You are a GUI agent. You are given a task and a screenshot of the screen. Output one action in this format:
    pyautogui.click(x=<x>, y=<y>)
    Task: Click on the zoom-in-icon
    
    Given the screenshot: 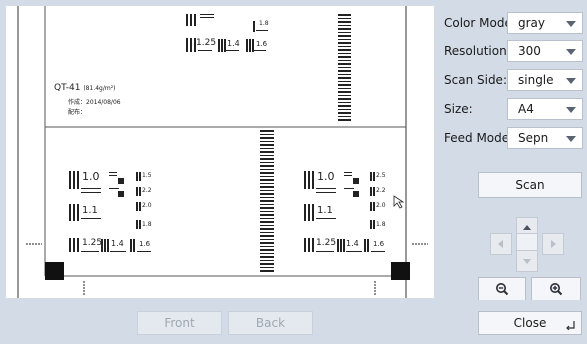 What is the action you would take?
    pyautogui.click(x=556, y=289)
    